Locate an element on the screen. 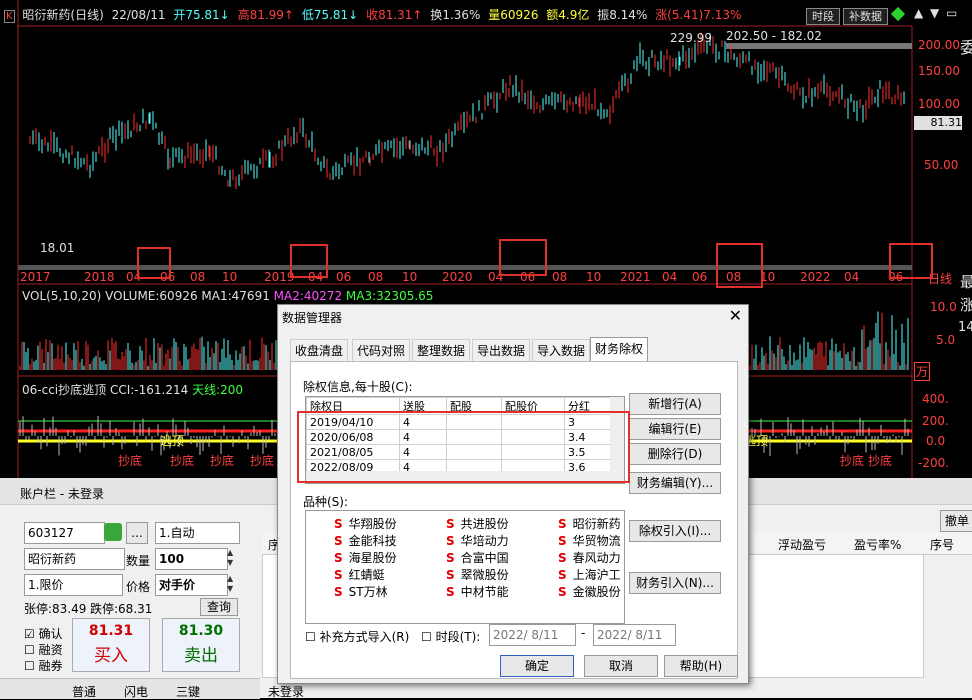 Image resolution: width=972 pixels, height=700 pixels. date-axis-label: 04 is located at coordinates (670, 277).